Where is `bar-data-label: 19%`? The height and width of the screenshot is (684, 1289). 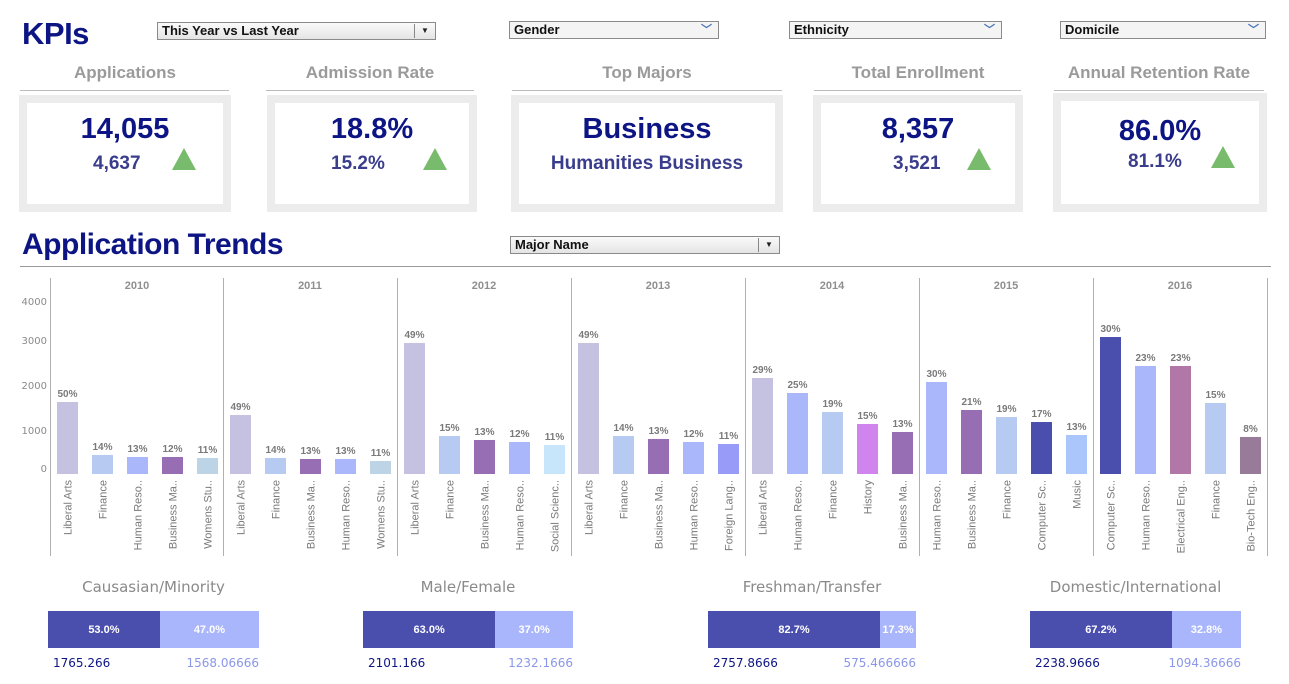 bar-data-label: 19% is located at coordinates (832, 404).